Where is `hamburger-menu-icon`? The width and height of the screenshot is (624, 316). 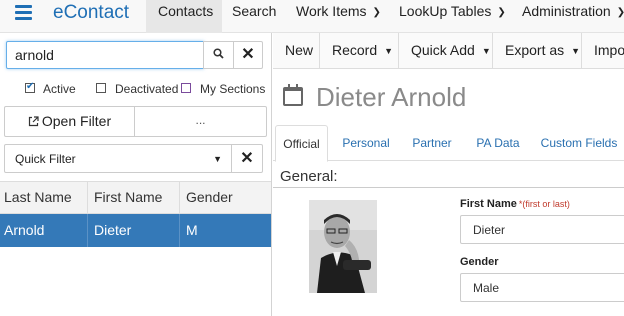 hamburger-menu-icon is located at coordinates (24, 12).